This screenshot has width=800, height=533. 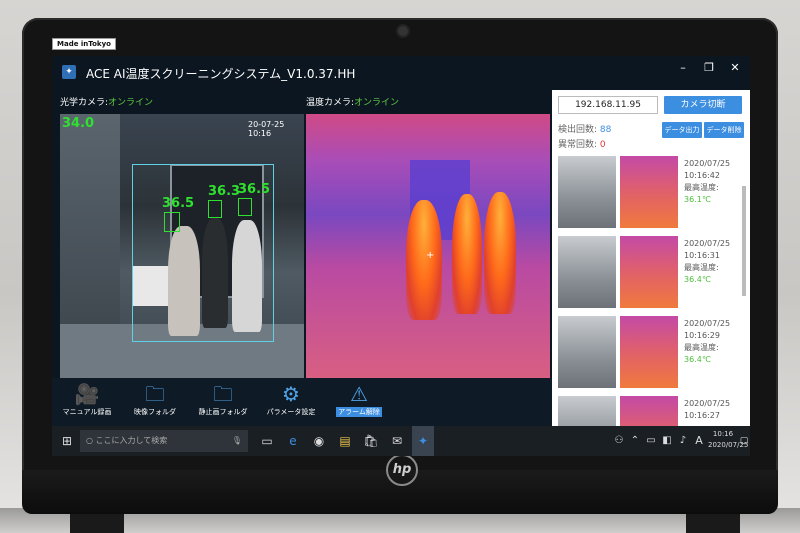 What do you see at coordinates (744, 241) in the screenshot?
I see `scrollbar` at bounding box center [744, 241].